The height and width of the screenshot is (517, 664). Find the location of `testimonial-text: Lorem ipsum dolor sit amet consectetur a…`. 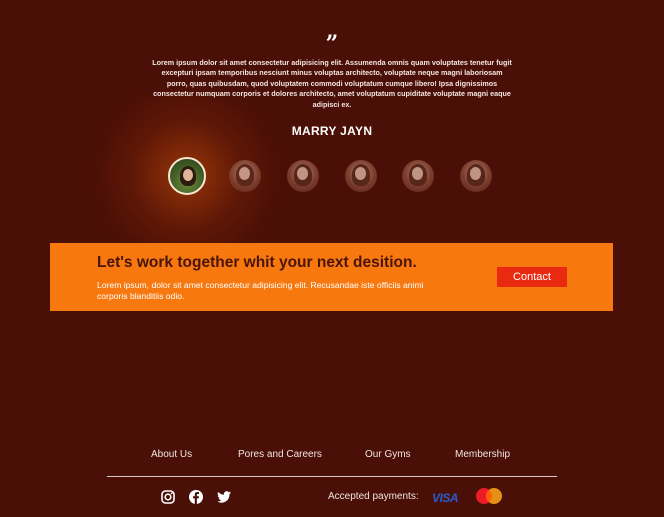

testimonial-text: Lorem ipsum dolor sit amet consectetur a… is located at coordinates (332, 83).